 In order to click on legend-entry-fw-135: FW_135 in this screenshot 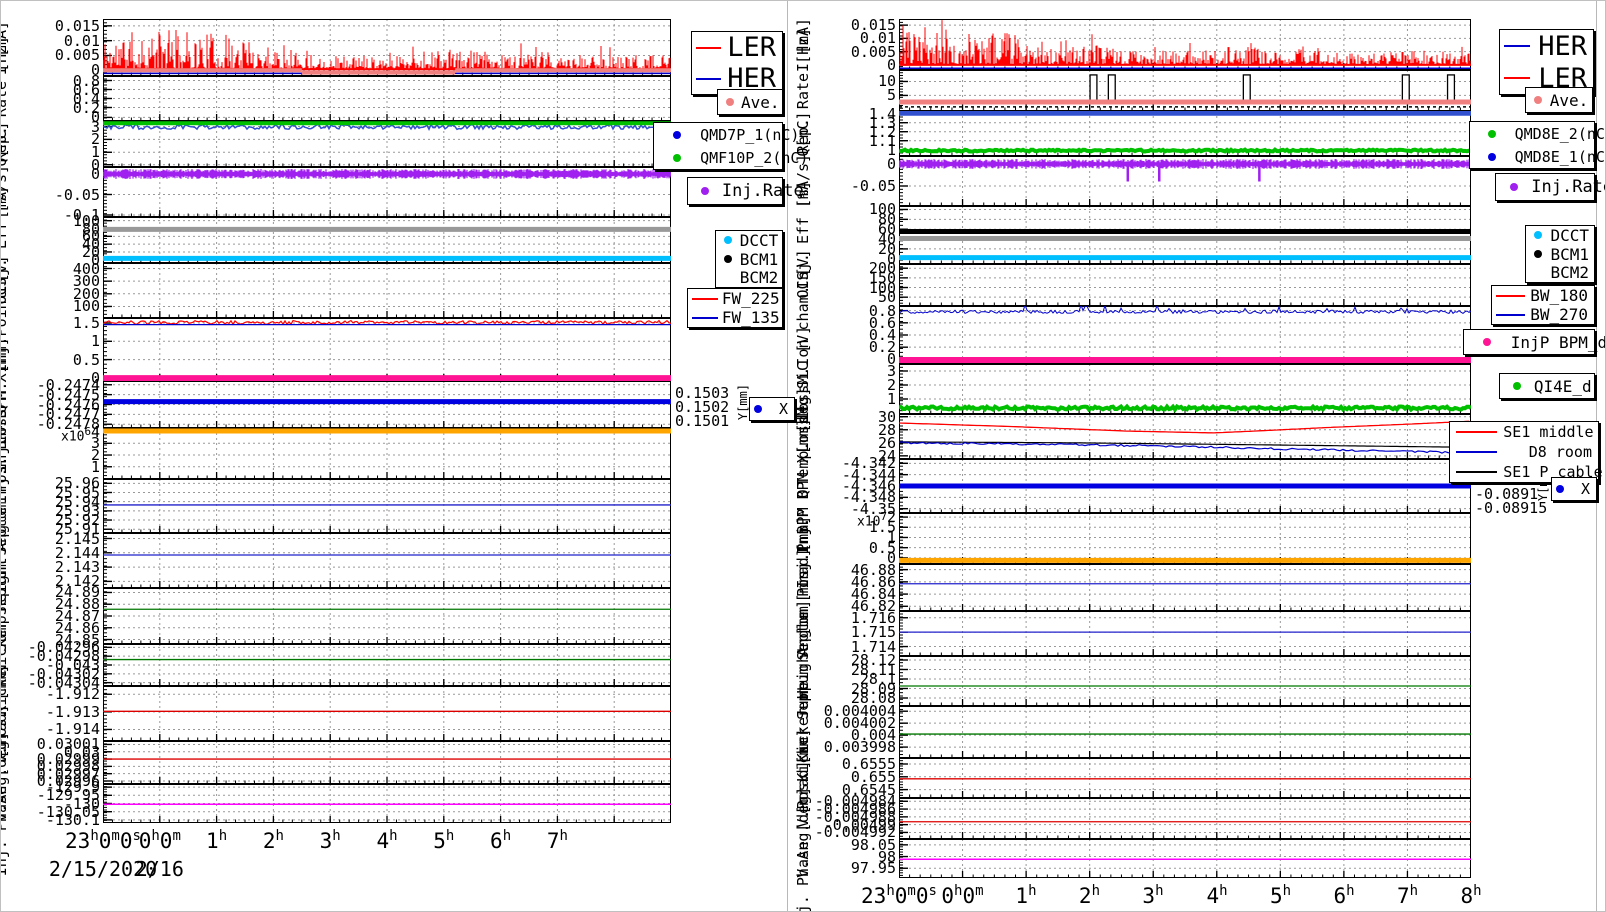, I will do `click(735, 317)`.